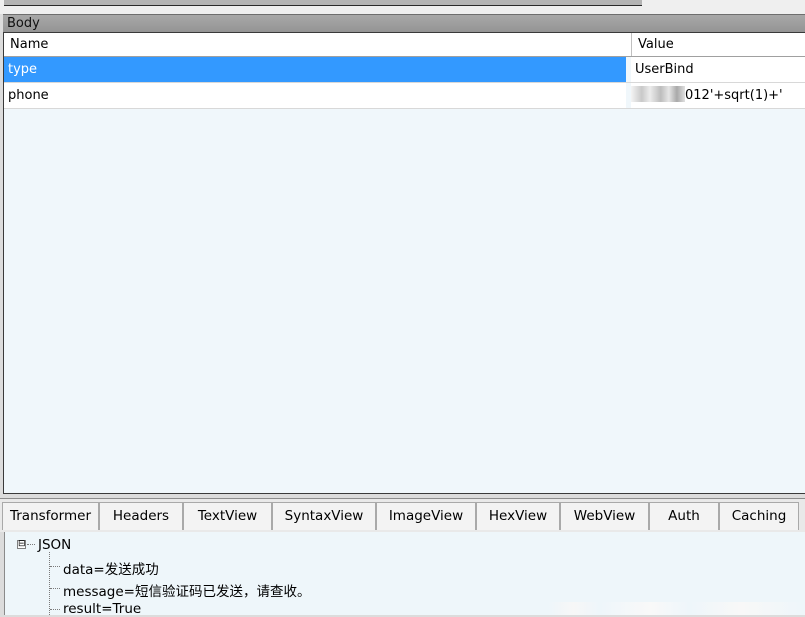 This screenshot has width=805, height=617. I want to click on row-name-cell: type, so click(315, 69).